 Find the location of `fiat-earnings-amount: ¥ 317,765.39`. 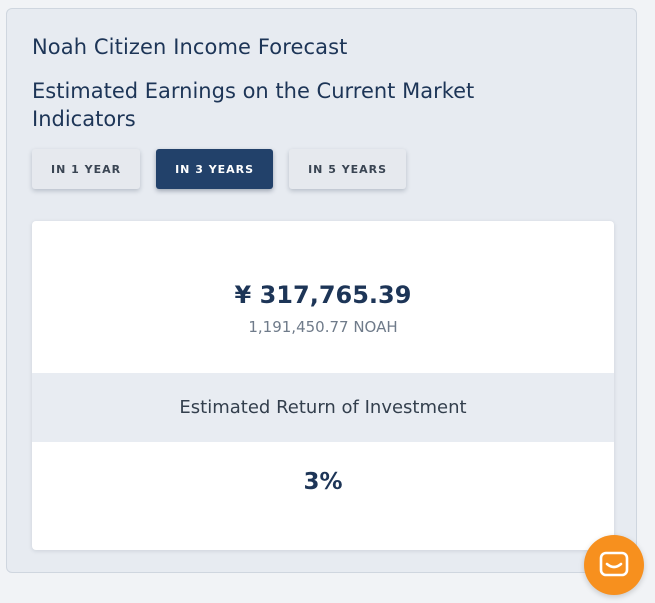

fiat-earnings-amount: ¥ 317,765.39 is located at coordinates (323, 295).